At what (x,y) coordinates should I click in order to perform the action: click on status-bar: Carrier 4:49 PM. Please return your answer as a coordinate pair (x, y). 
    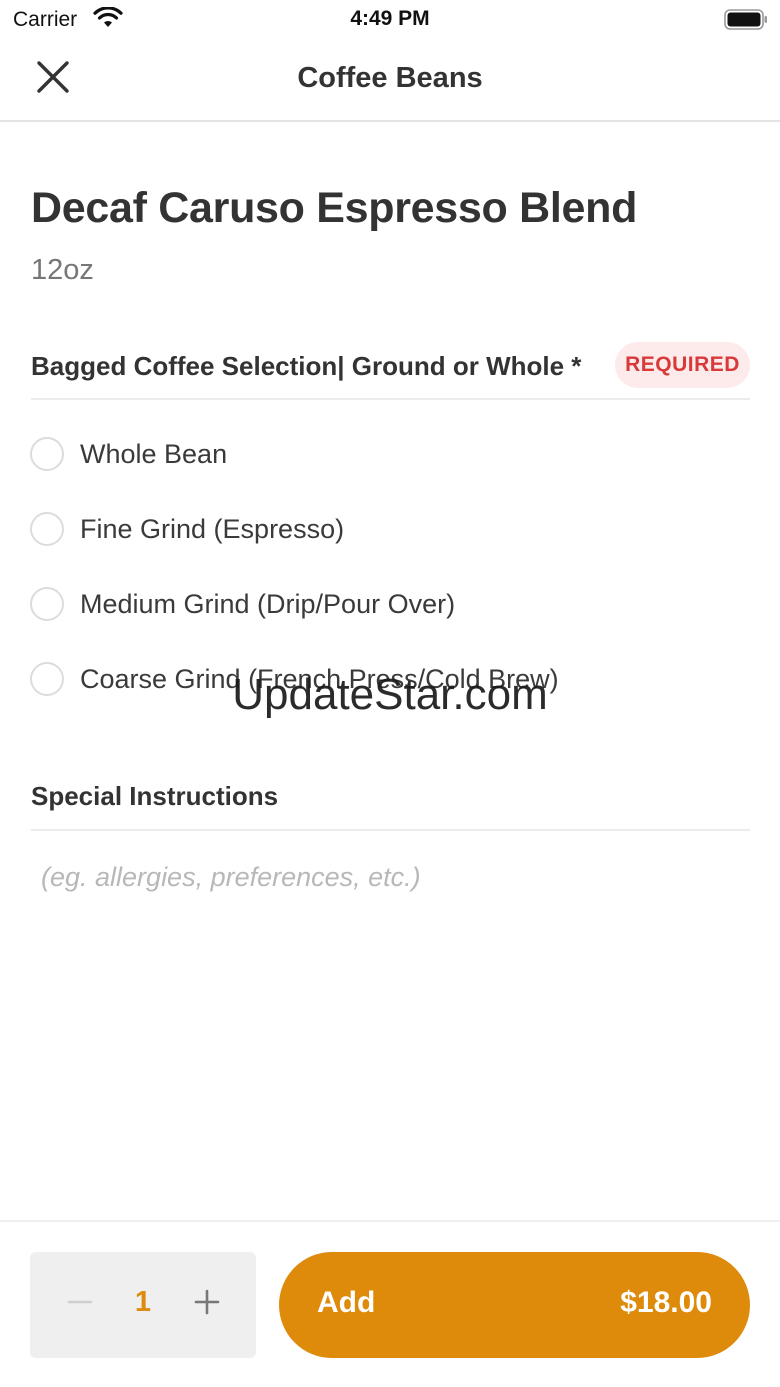
    Looking at the image, I should click on (390, 20).